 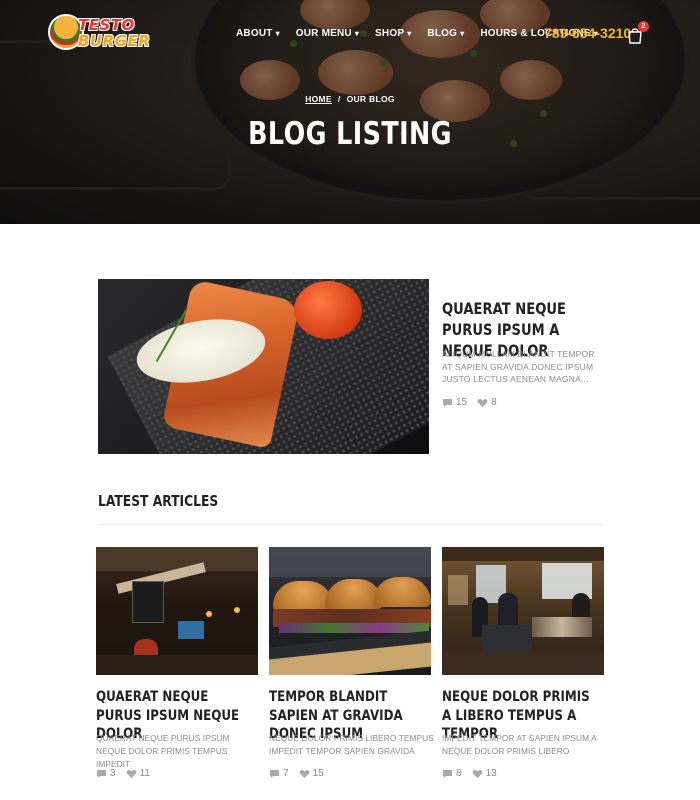 I want to click on featured-post-image, so click(x=263, y=366).